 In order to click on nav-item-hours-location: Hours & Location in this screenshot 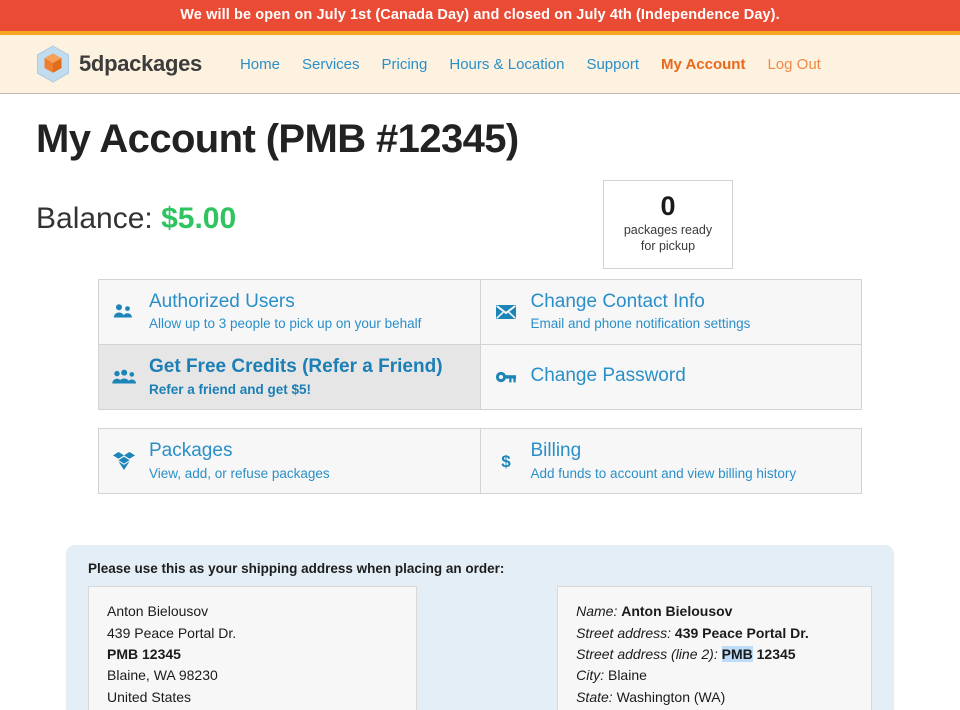, I will do `click(506, 64)`.